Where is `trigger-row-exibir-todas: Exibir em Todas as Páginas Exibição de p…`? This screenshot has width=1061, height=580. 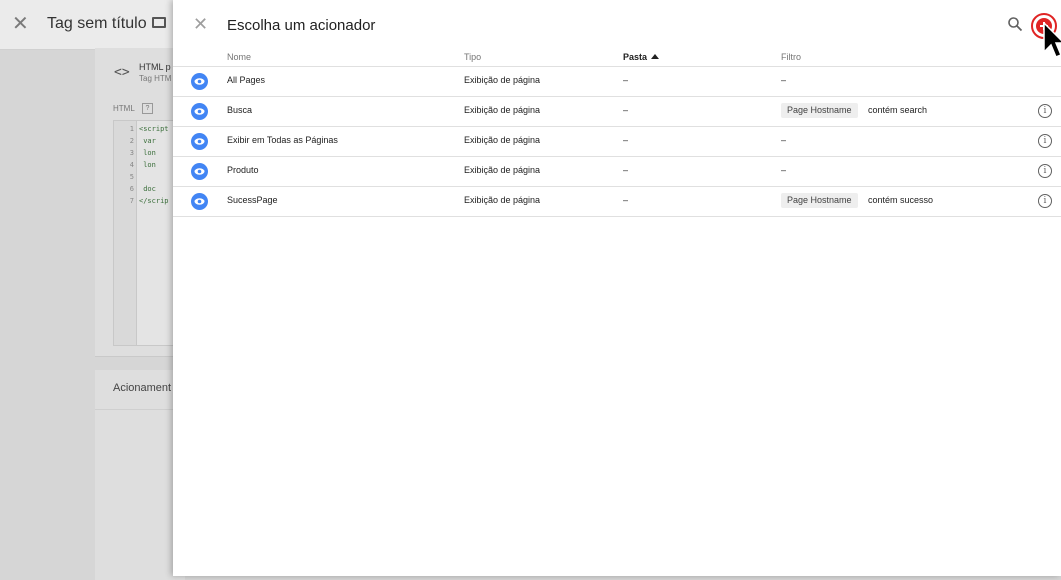 trigger-row-exibir-todas: Exibir em Todas as Páginas Exibição de p… is located at coordinates (617, 141).